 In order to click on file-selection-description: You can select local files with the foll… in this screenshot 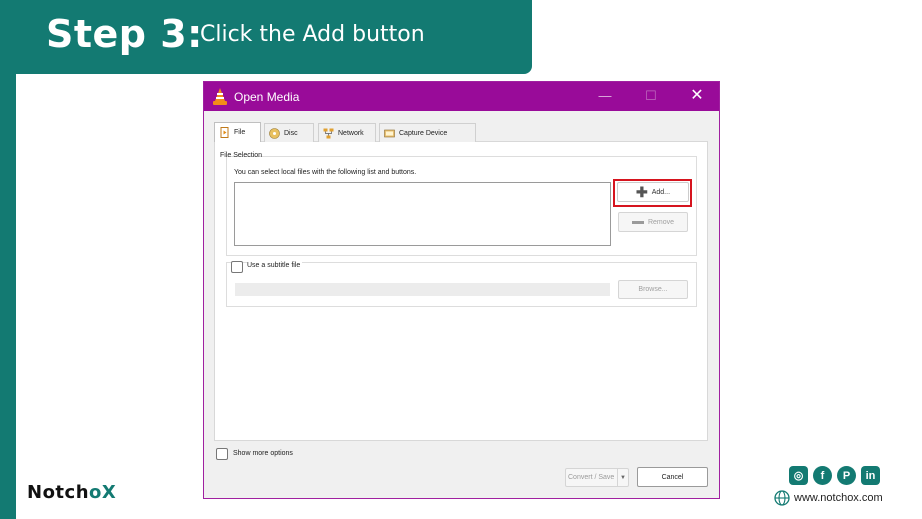, I will do `click(325, 172)`.